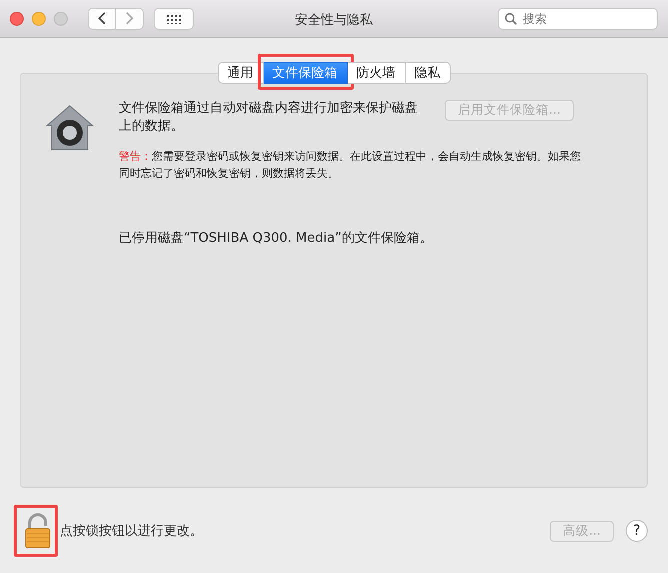 This screenshot has width=668, height=573. What do you see at coordinates (39, 19) in the screenshot?
I see `minimize-button` at bounding box center [39, 19].